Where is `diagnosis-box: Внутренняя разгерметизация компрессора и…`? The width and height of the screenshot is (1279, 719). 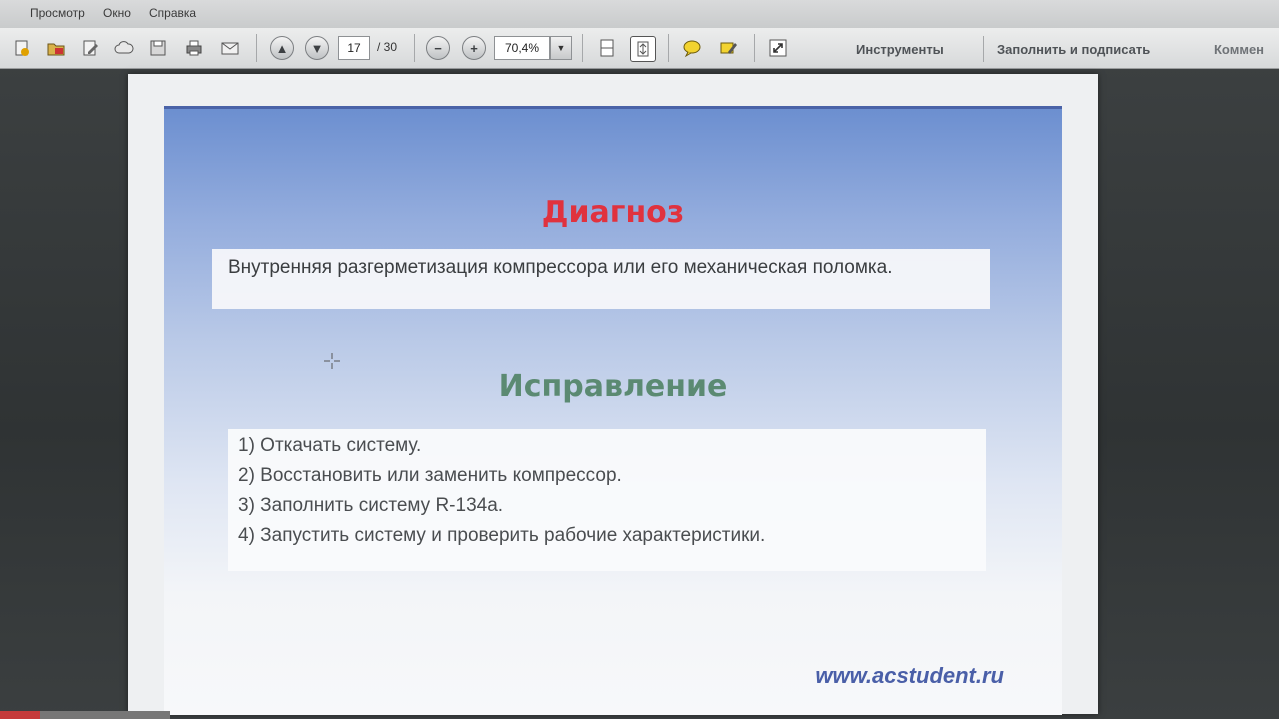 diagnosis-box: Внутренняя разгерметизация компрессора и… is located at coordinates (601, 279).